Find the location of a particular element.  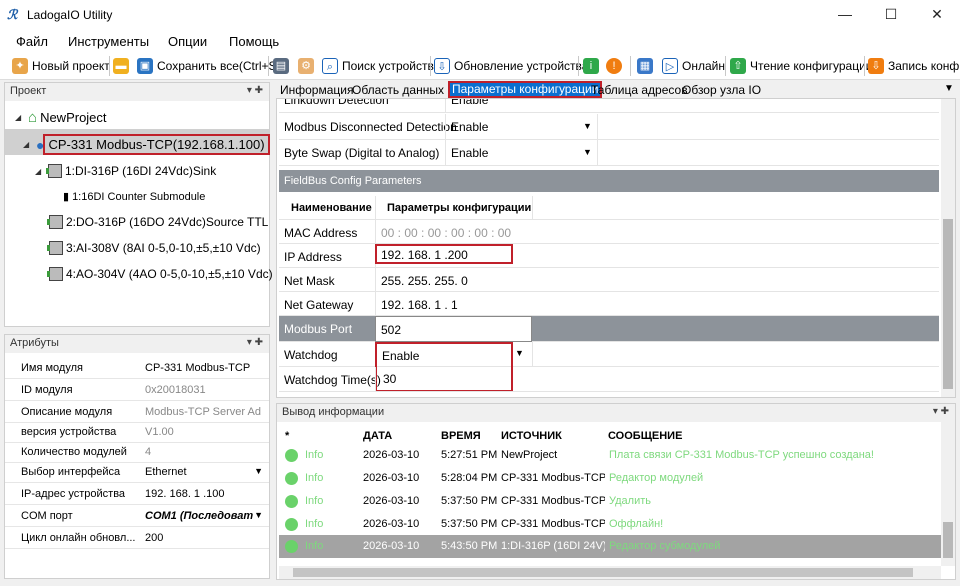

config-key: Modbus Disconnected Detection is located at coordinates (370, 127).